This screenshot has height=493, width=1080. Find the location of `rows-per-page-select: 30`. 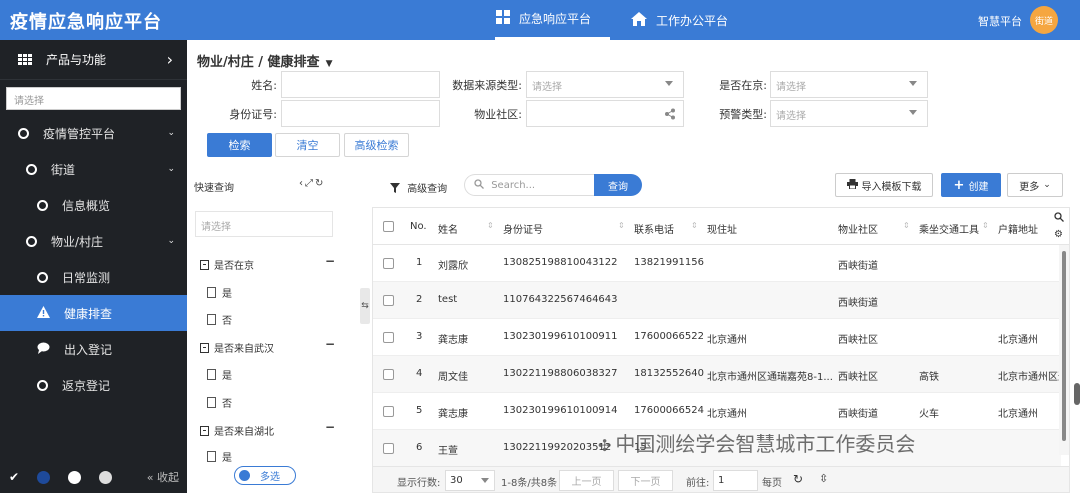

rows-per-page-select: 30 is located at coordinates (470, 480).